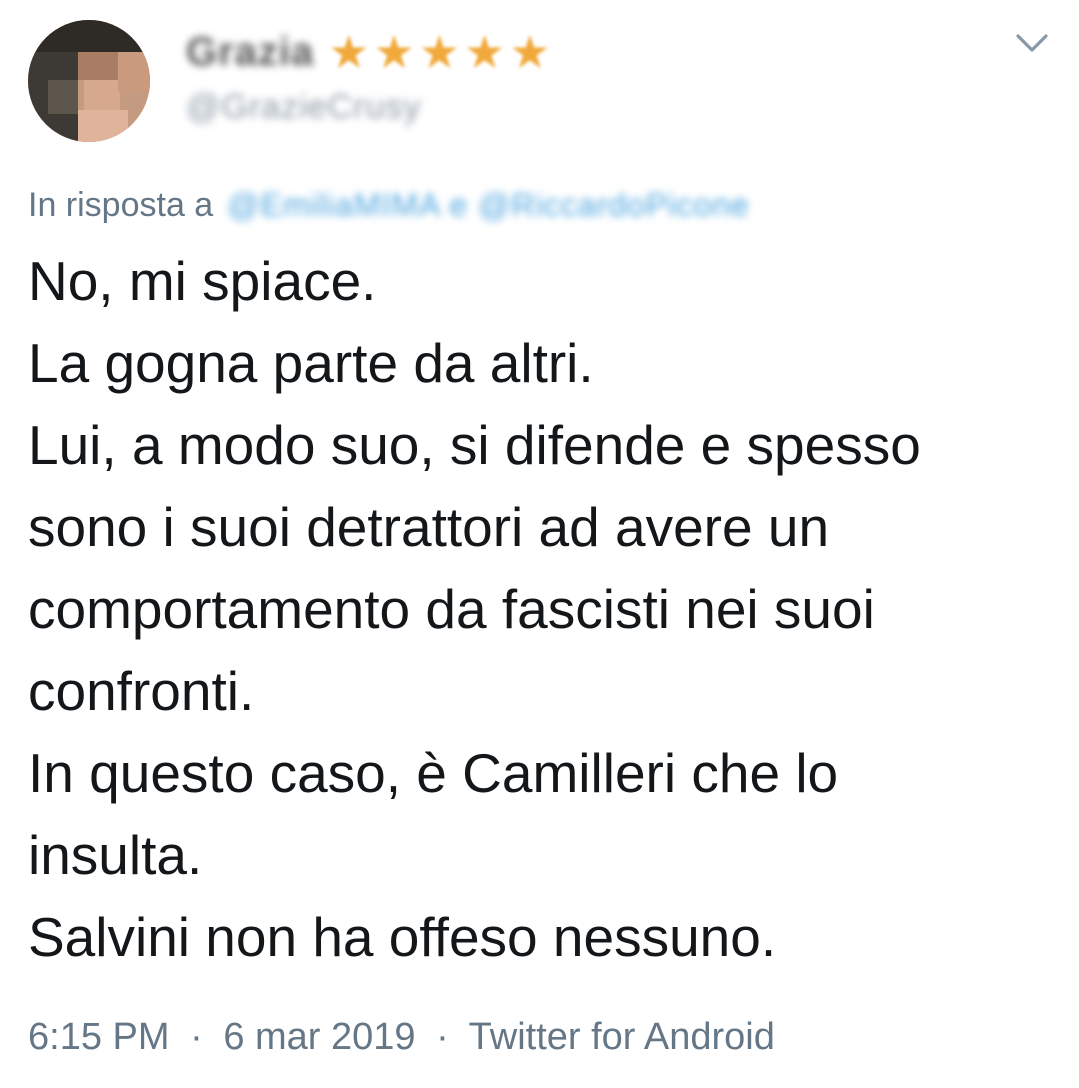  I want to click on reply-label: In risposta a, so click(121, 205).